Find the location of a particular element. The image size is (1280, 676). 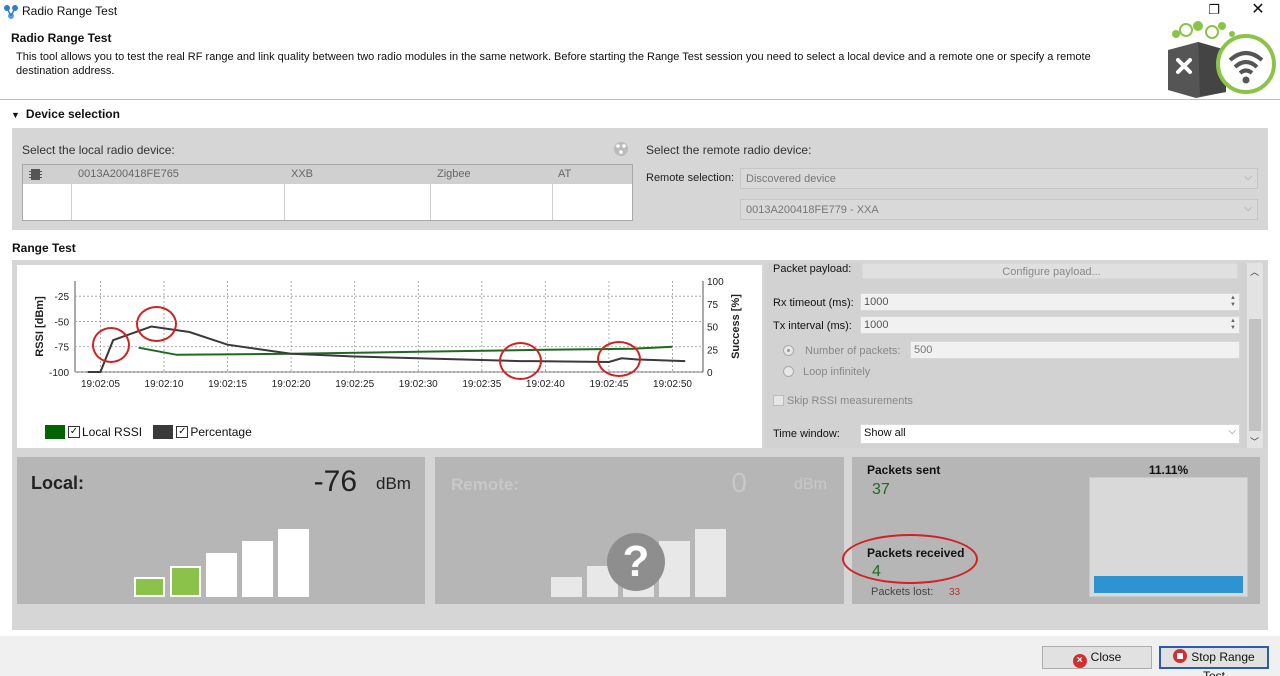

skip-rssi-checkbox is located at coordinates (778, 400).